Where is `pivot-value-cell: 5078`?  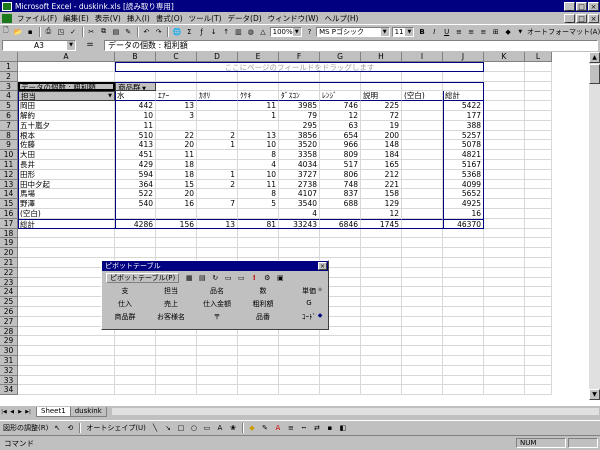 pivot-value-cell: 5078 is located at coordinates (463, 145).